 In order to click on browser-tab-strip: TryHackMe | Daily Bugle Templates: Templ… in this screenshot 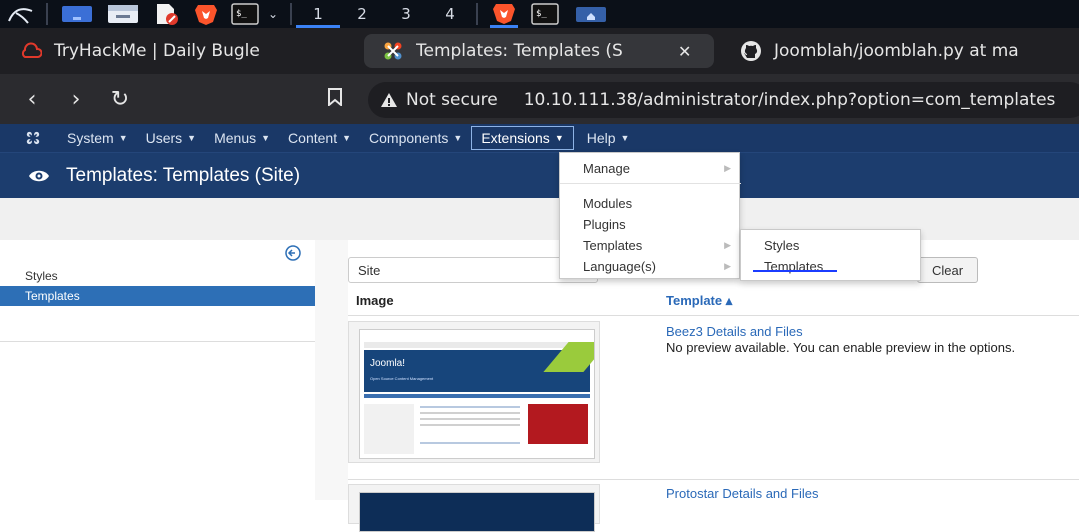, I will do `click(539, 51)`.